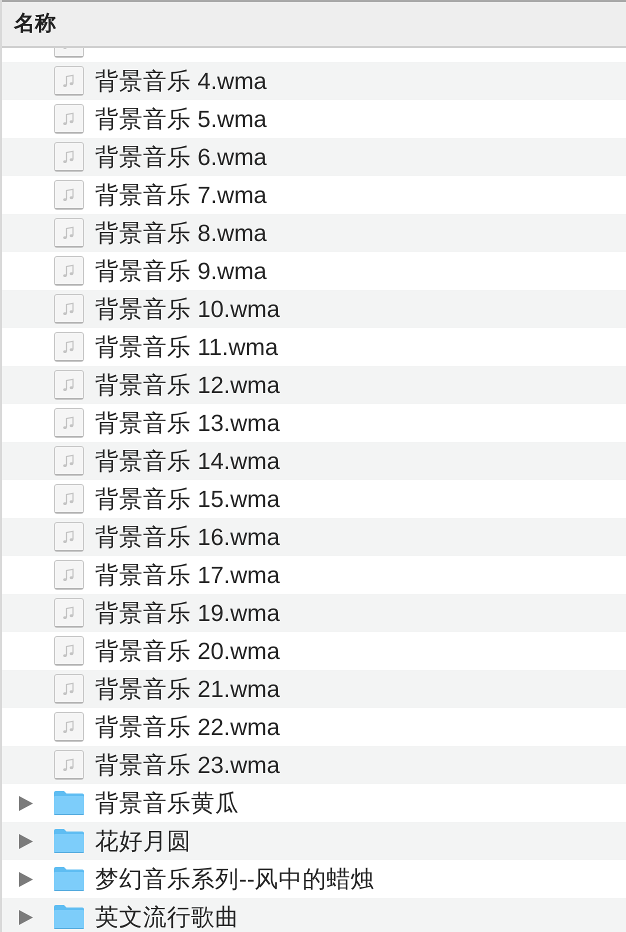 This screenshot has height=932, width=626. What do you see at coordinates (314, 81) in the screenshot?
I see `file-row: 背景音乐 4.wma` at bounding box center [314, 81].